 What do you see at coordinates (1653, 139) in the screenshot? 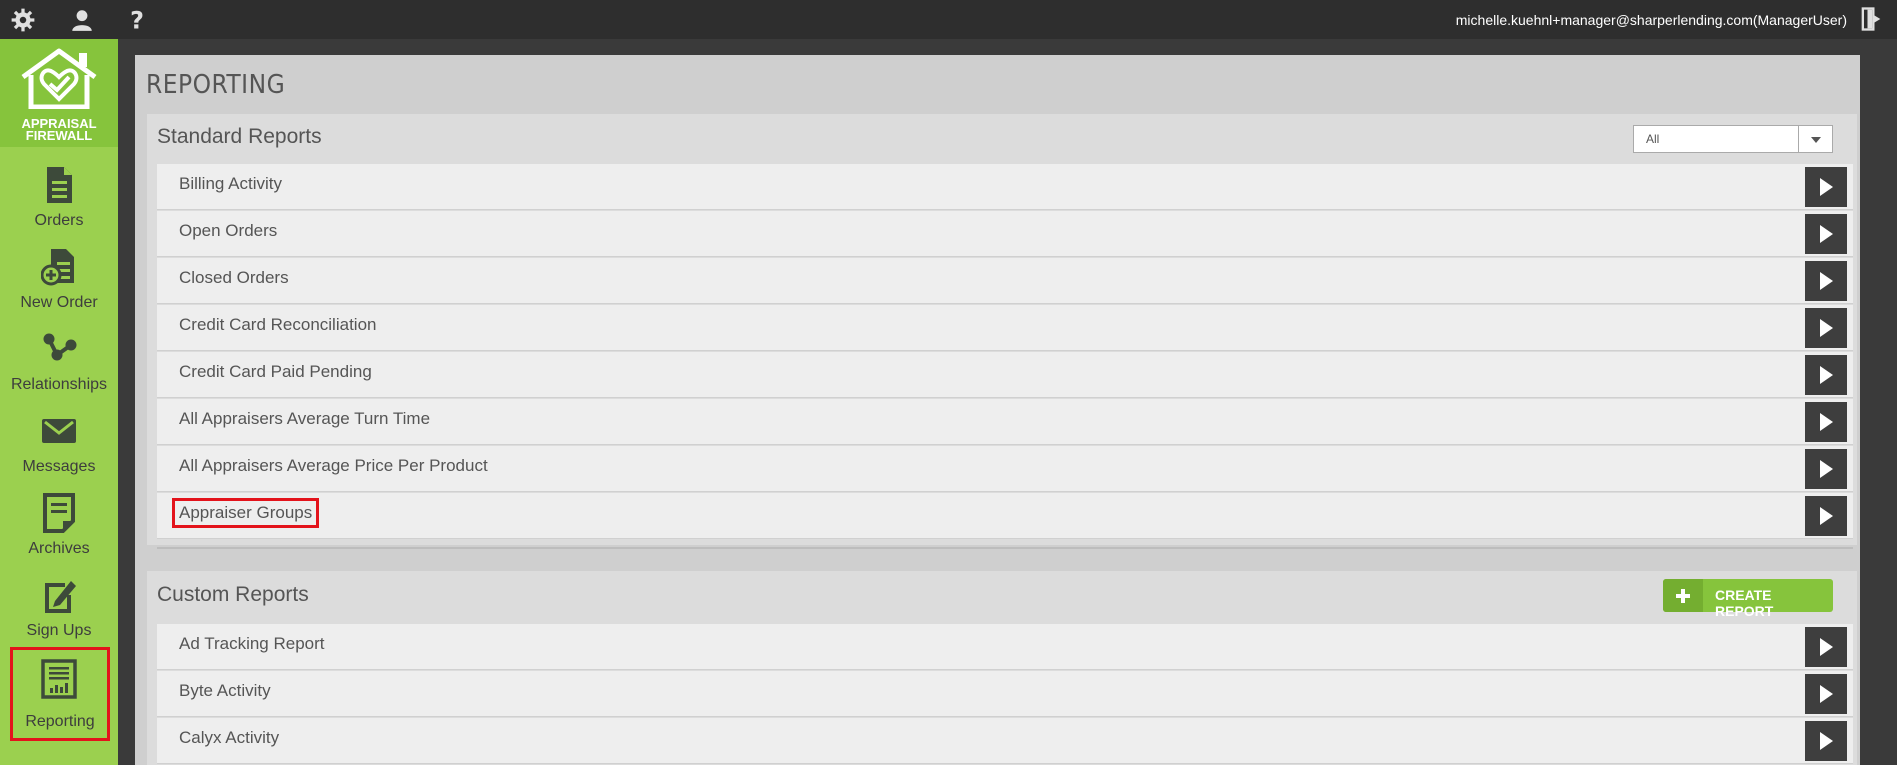
I see `report-filter-value: All` at bounding box center [1653, 139].